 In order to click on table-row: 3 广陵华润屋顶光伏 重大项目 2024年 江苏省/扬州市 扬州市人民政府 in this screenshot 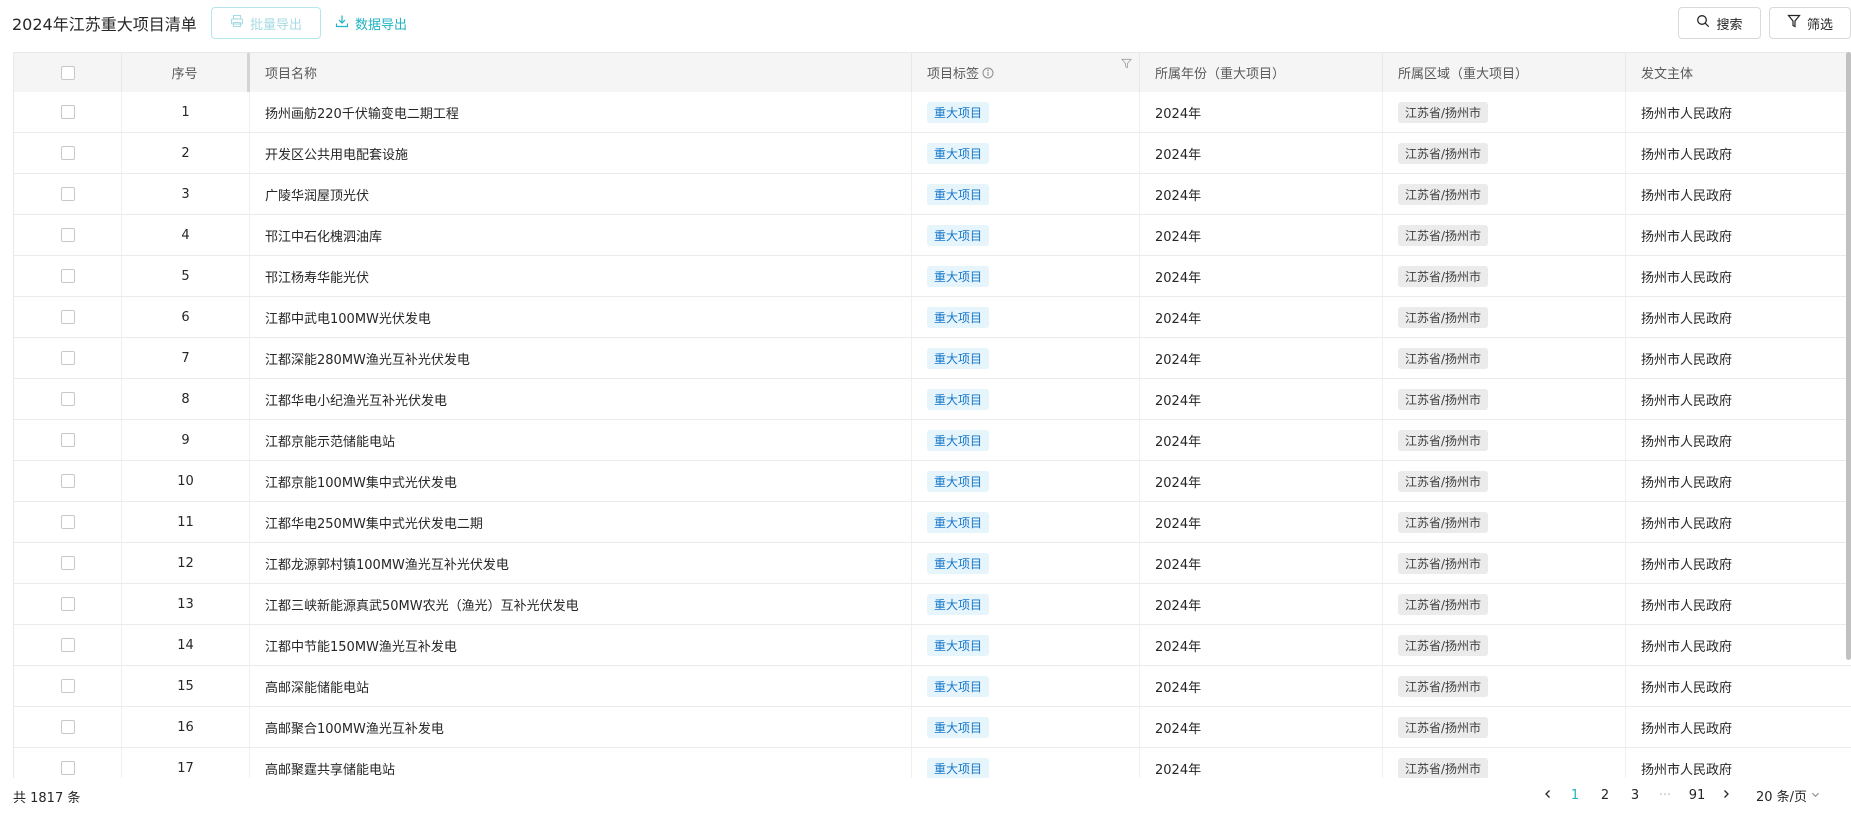, I will do `click(932, 194)`.